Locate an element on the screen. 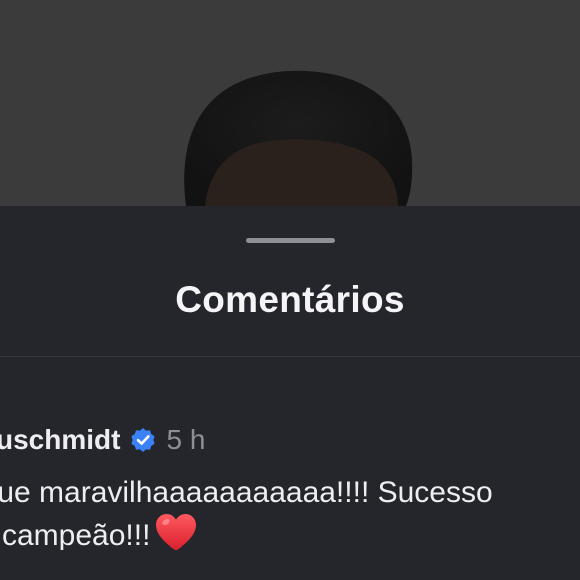  comment-header: uschmidt 5 h is located at coordinates (102, 440).